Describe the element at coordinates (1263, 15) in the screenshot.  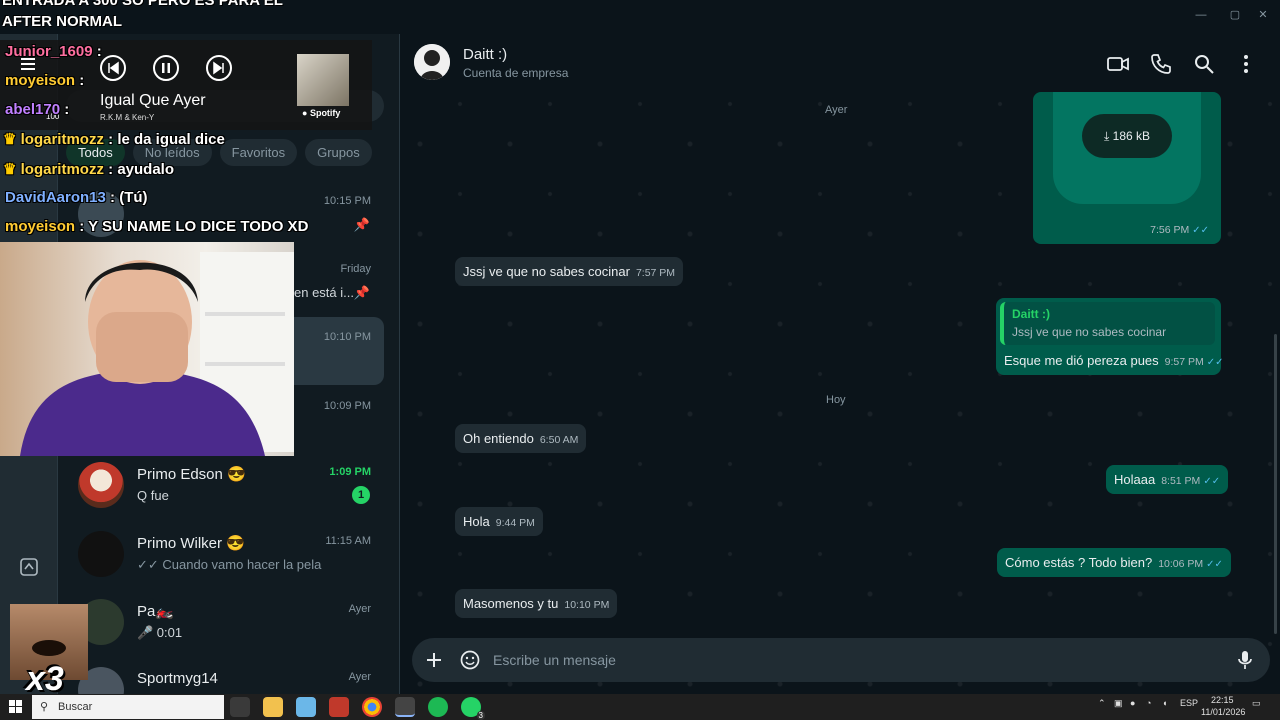
I see `close-button: ✕` at that location.